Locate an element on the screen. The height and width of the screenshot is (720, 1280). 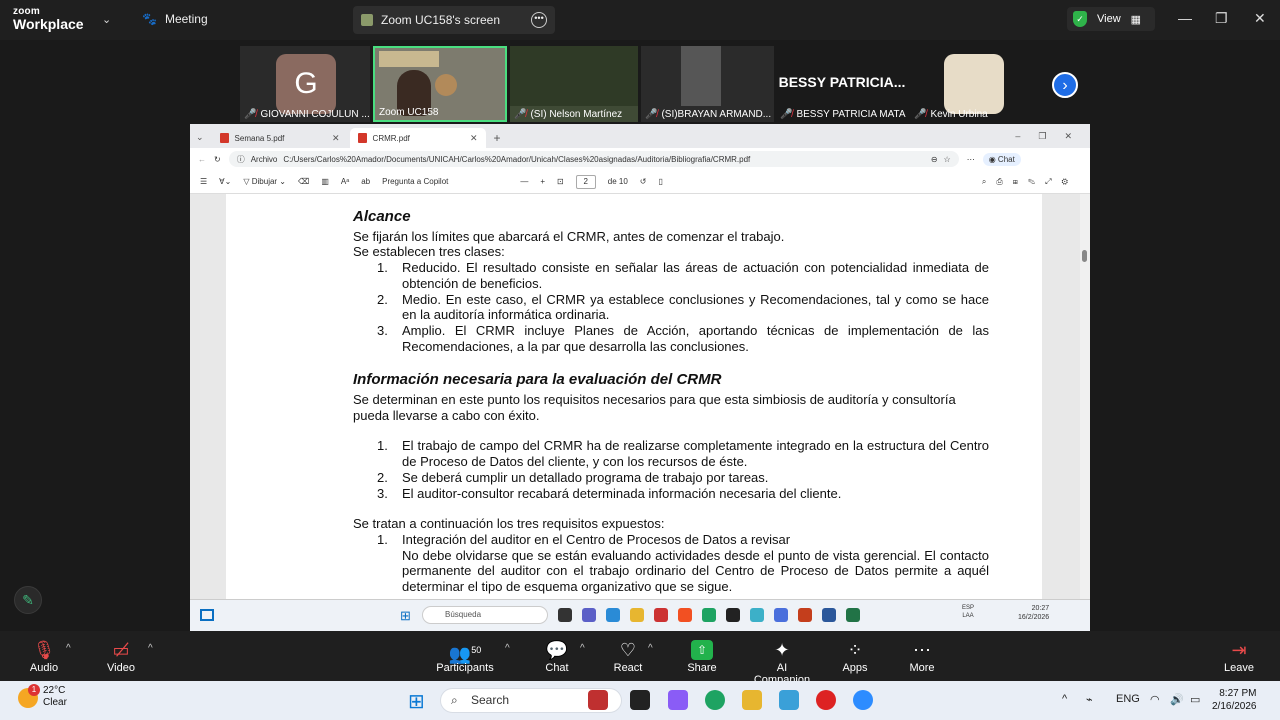
word-icon is located at coordinates (829, 615).